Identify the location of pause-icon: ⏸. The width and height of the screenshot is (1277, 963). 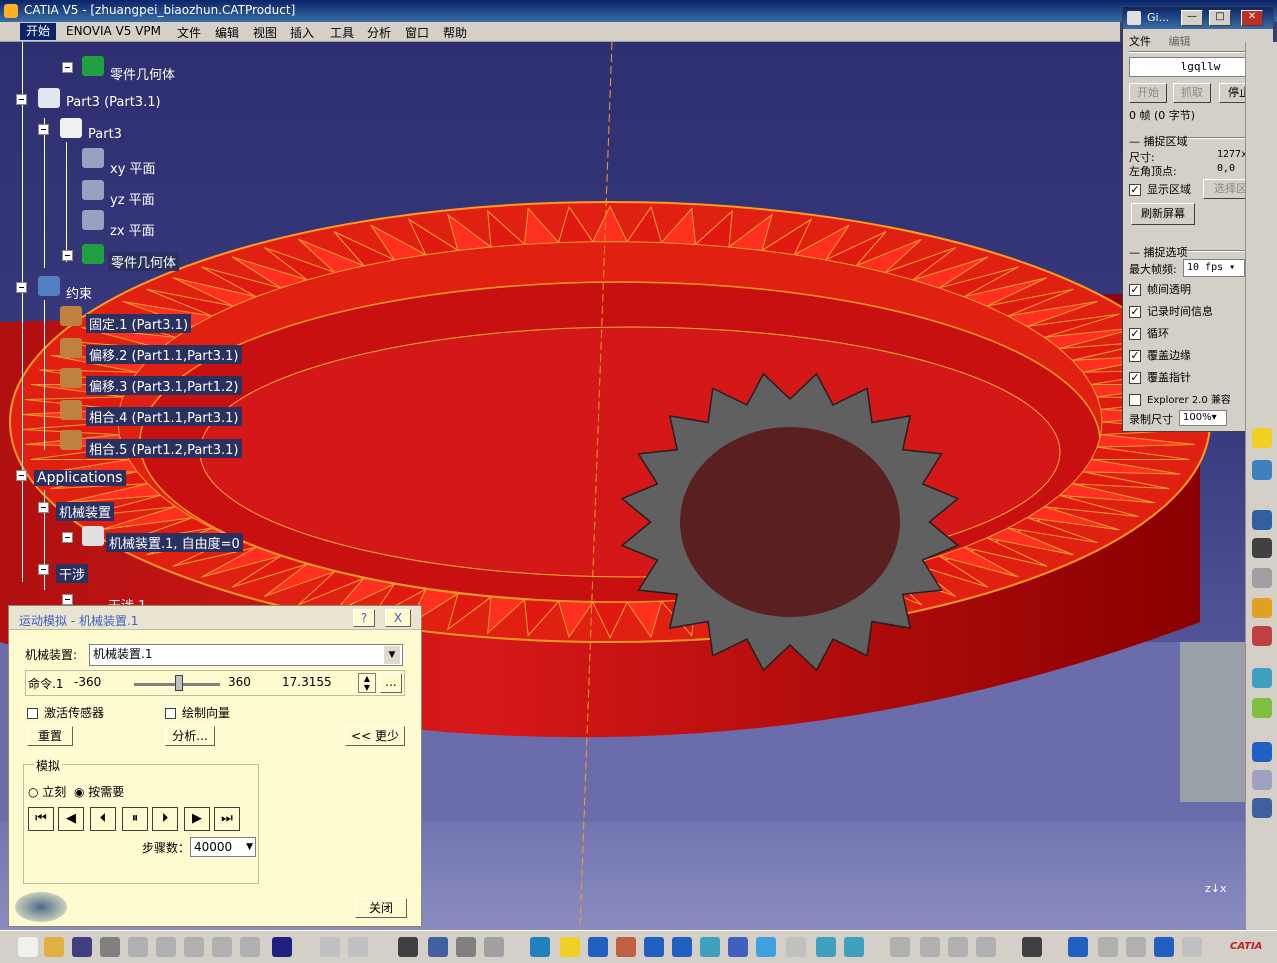
(135, 819).